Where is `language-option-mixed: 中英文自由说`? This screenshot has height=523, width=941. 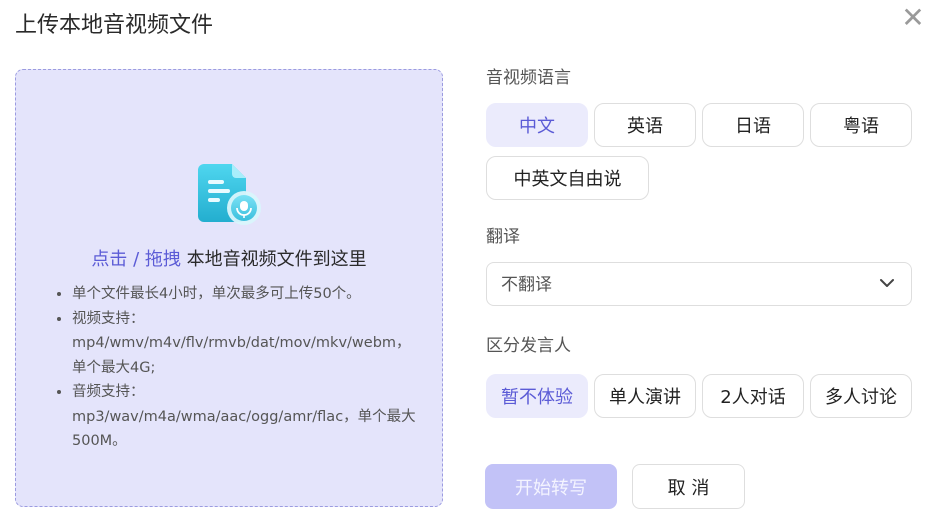 language-option-mixed: 中英文自由说 is located at coordinates (567, 178).